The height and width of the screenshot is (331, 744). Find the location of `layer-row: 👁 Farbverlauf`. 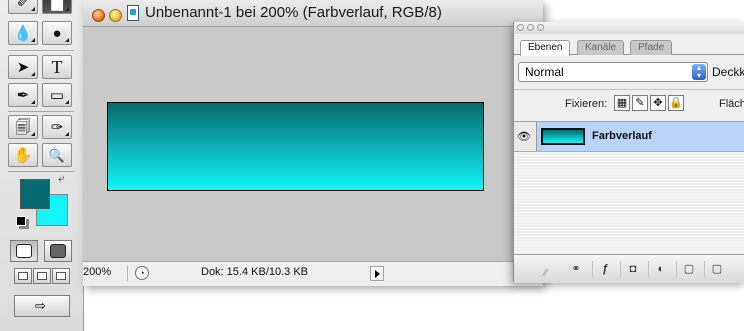

layer-row: 👁 Farbverlauf is located at coordinates (629, 137).